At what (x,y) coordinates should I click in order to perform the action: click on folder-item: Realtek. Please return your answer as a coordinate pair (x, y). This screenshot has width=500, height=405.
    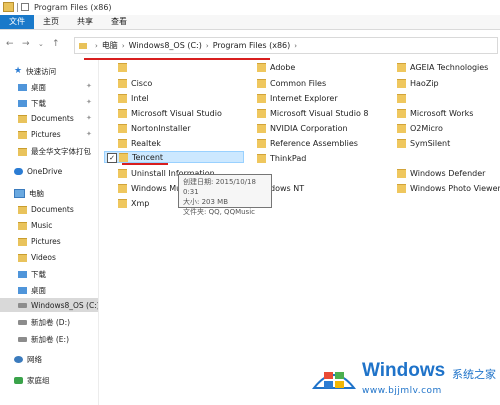
    Looking at the image, I should click on (139, 143).